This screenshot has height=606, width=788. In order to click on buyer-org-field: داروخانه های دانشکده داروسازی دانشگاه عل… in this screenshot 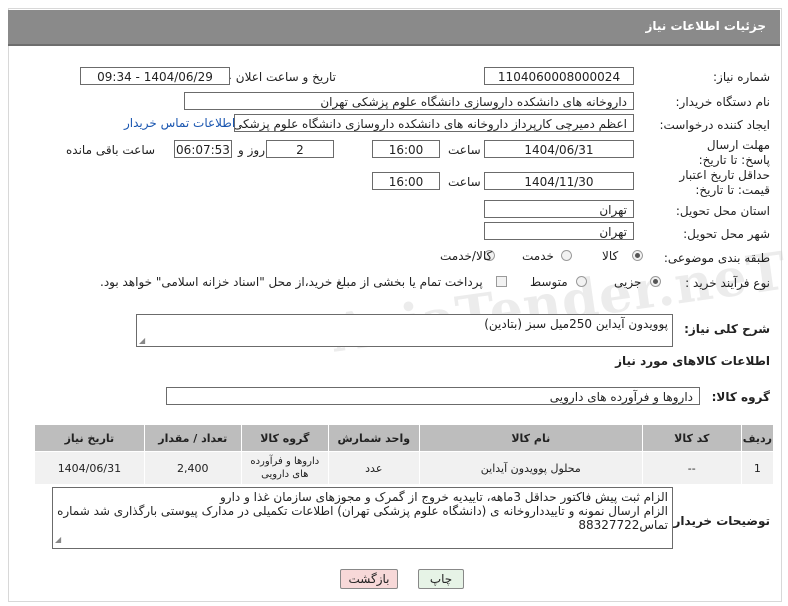, I will do `click(409, 101)`.